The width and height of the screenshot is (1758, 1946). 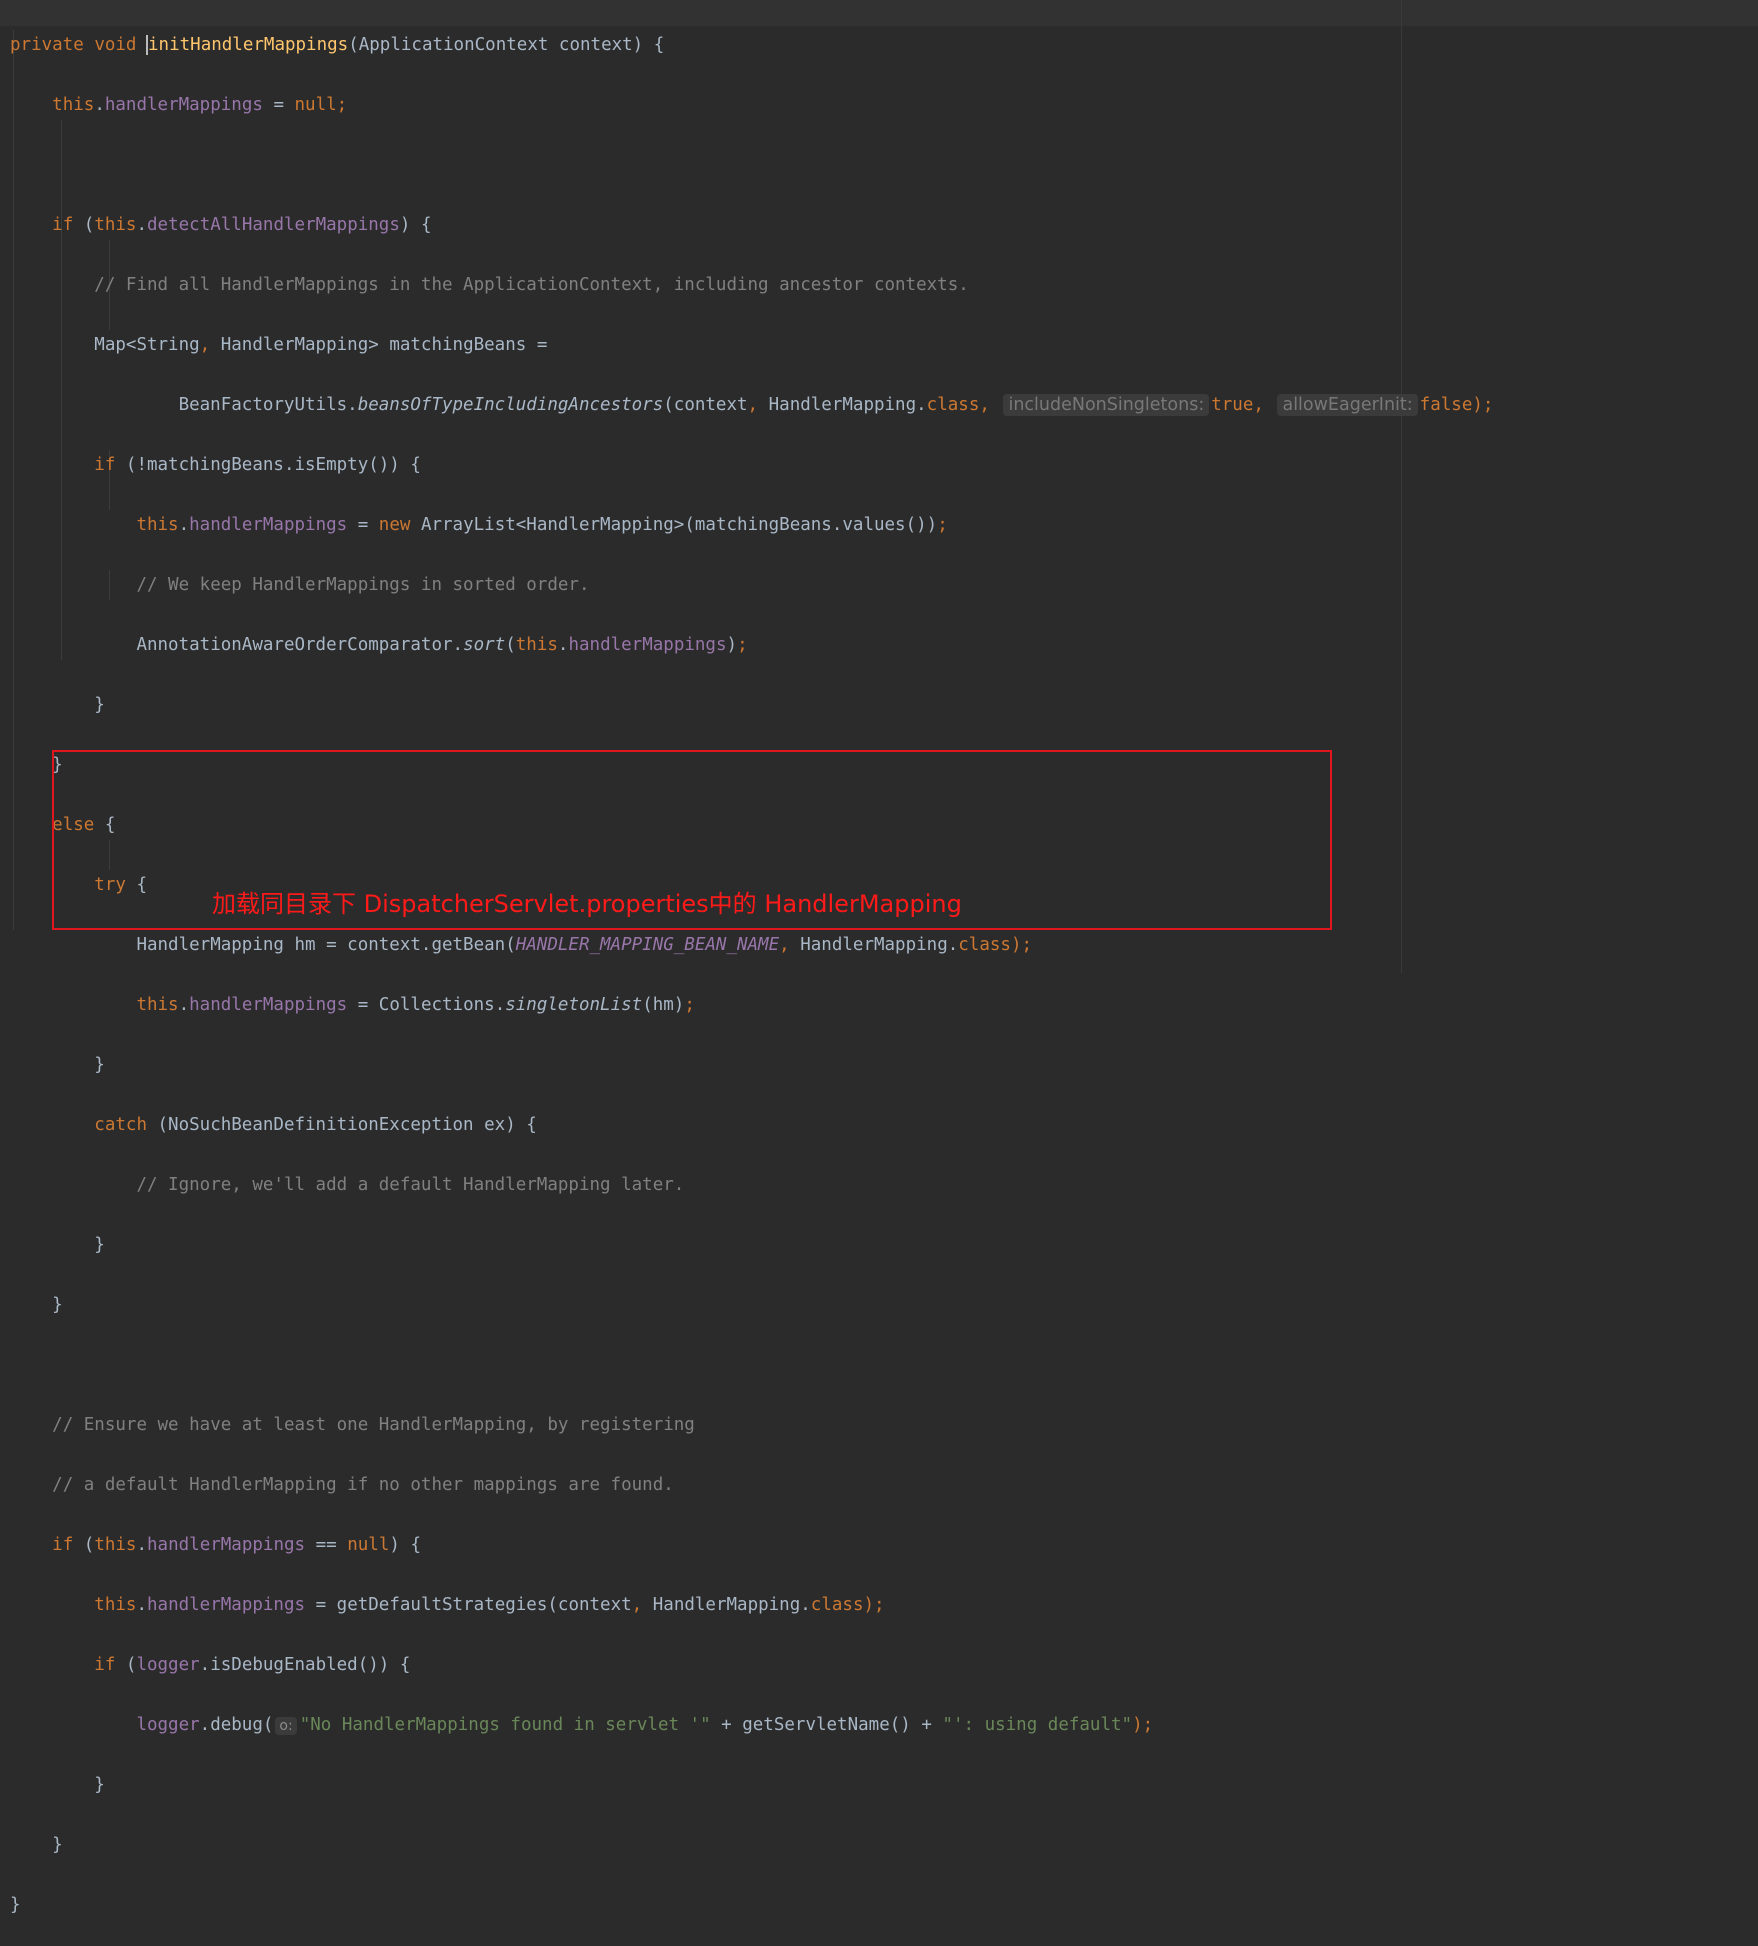 I want to click on code-line-21: }, so click(x=751, y=1245).